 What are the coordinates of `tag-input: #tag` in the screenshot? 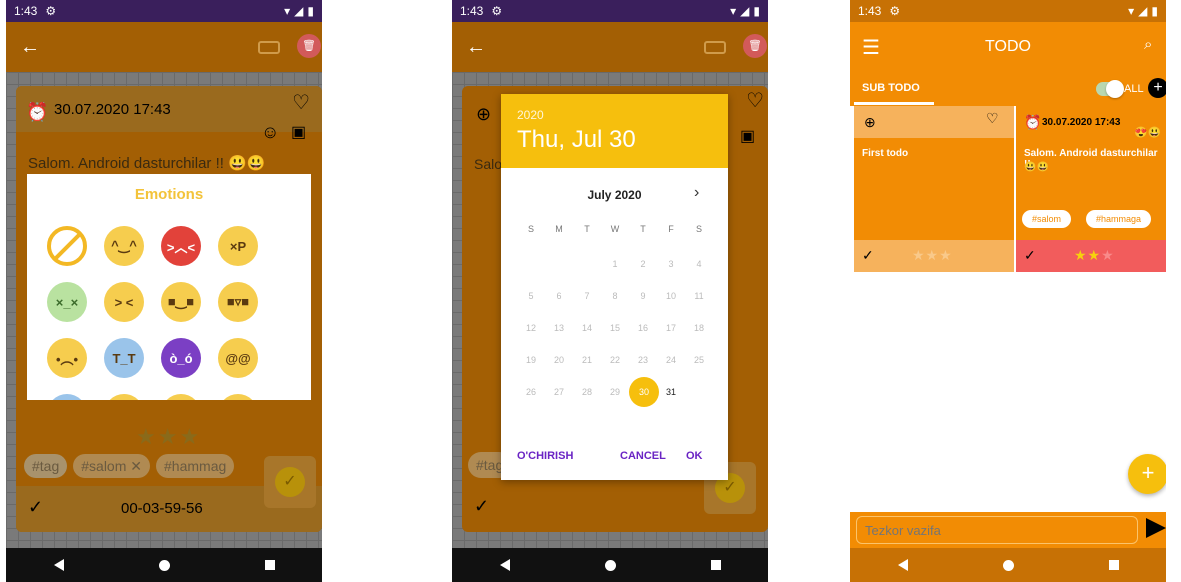 It's located at (46, 466).